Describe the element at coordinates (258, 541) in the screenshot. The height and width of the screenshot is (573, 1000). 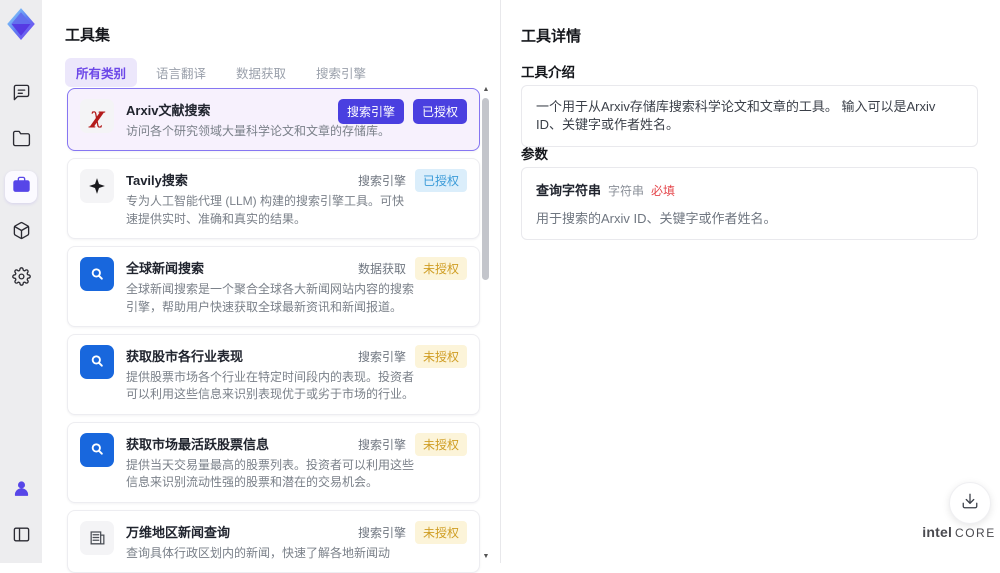
I see `tool-info: 万维地区新闻查询 查询具体行政区划内的新闻，快速了解各地新闻动` at that location.